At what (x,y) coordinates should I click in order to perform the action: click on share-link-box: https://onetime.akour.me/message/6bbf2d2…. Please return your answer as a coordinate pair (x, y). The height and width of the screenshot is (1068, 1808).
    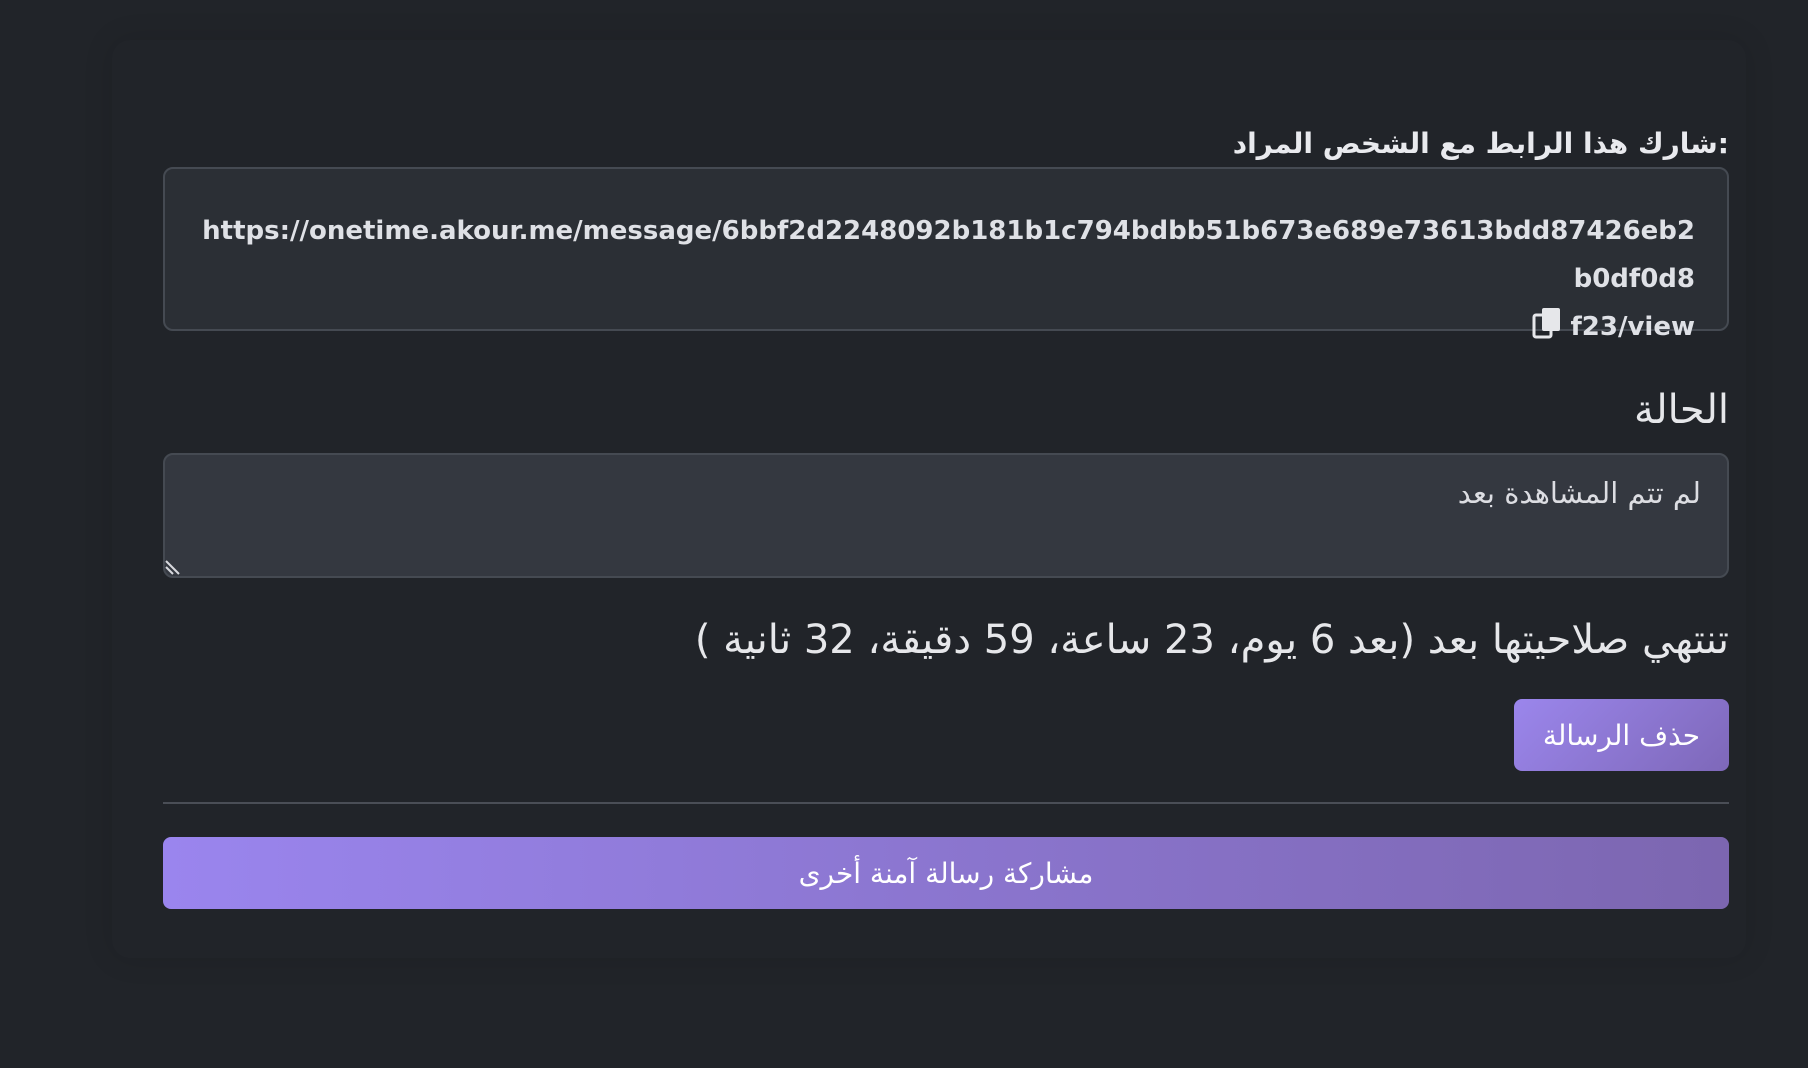
    Looking at the image, I should click on (946, 254).